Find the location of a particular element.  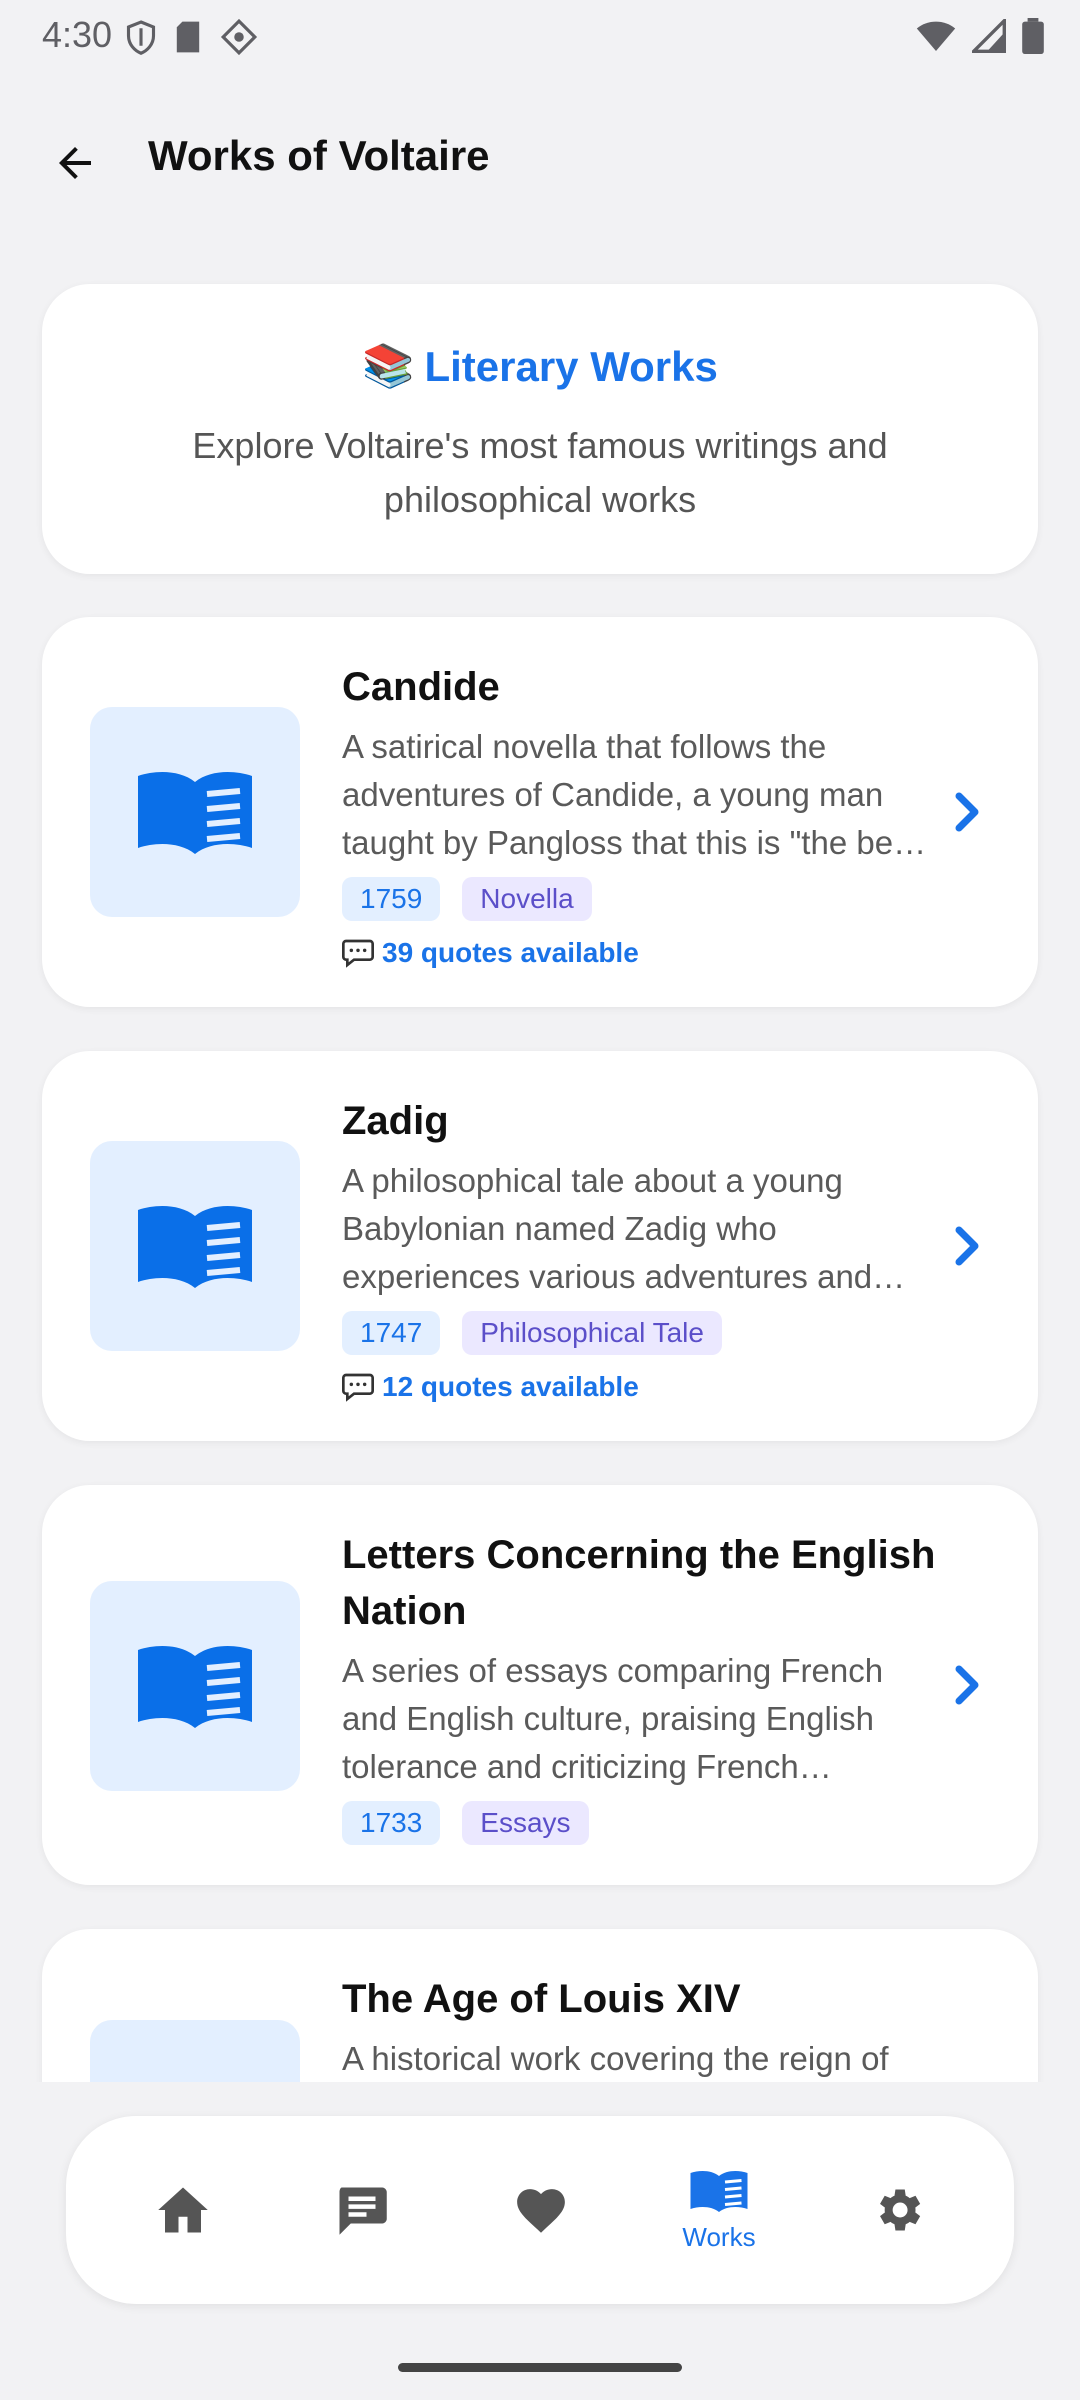

work-tags: 1733 Essays is located at coordinates (642, 1823).